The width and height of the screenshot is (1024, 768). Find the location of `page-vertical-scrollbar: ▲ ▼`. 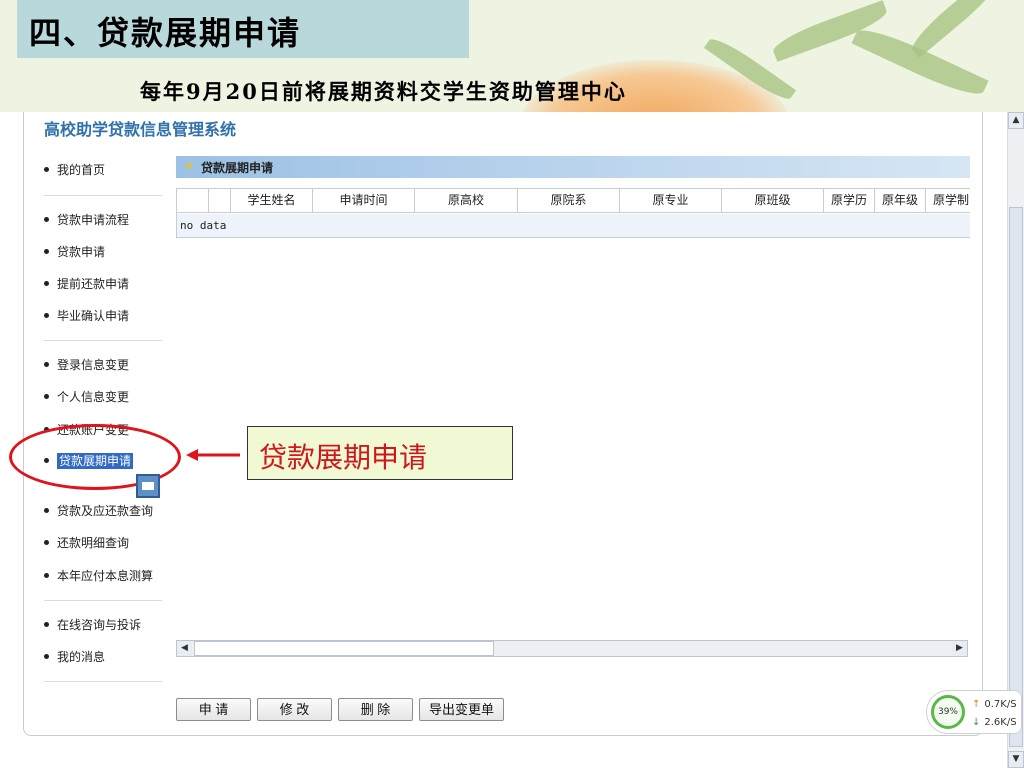

page-vertical-scrollbar: ▲ ▼ is located at coordinates (1015, 440).